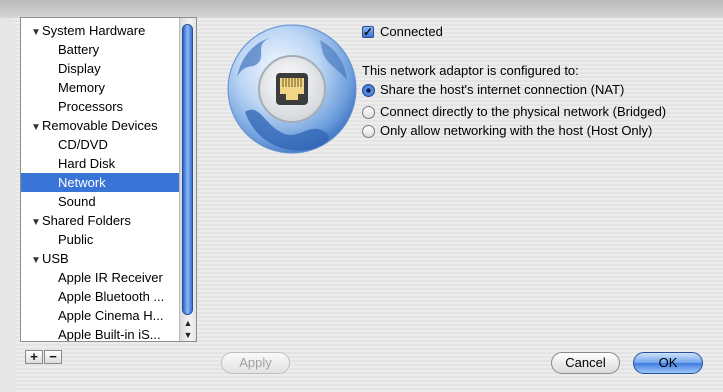  What do you see at coordinates (86, 220) in the screenshot?
I see `sidebar-group-label: Shared Folders` at bounding box center [86, 220].